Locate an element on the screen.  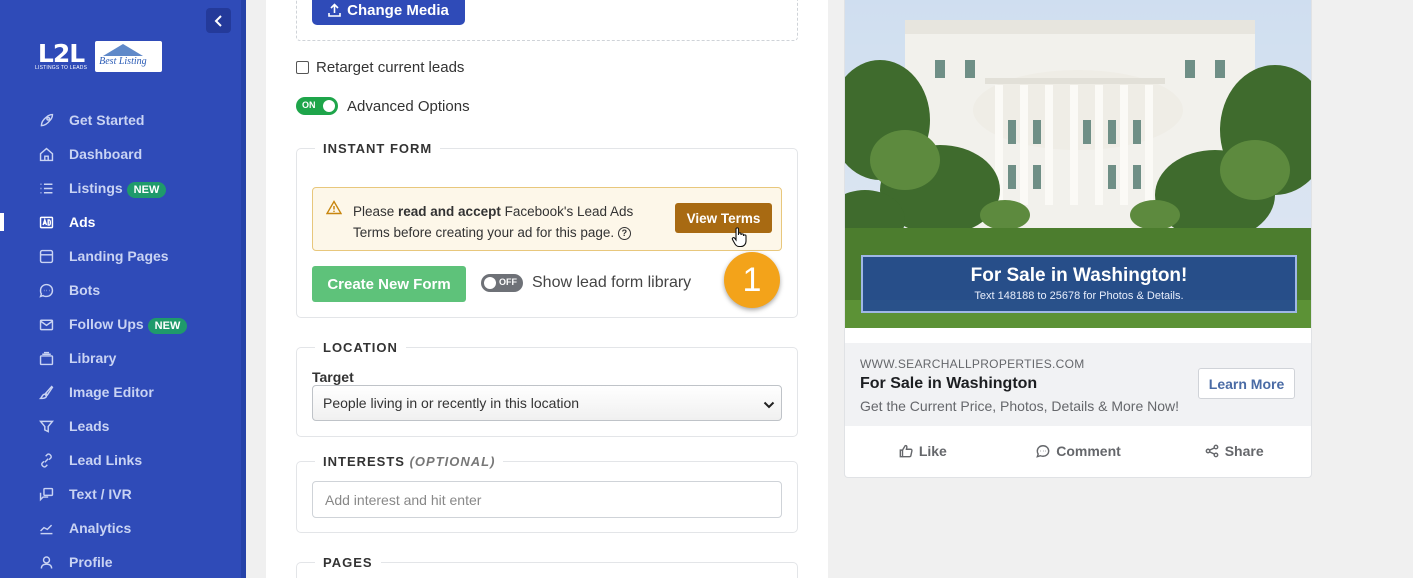
share-button: Share is located at coordinates (1233, 451).